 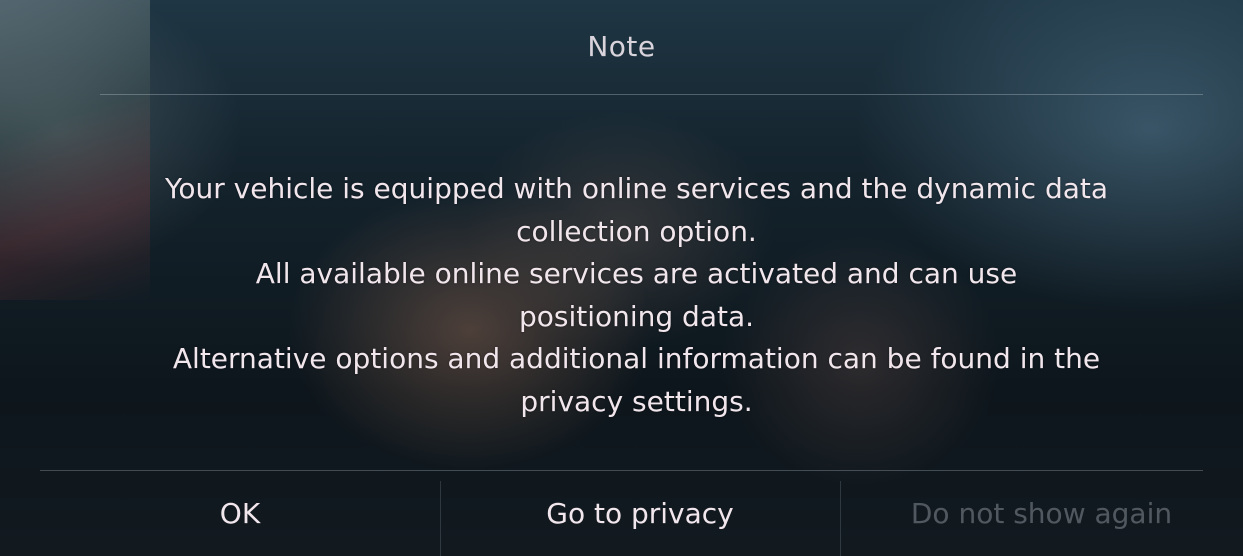 What do you see at coordinates (636, 316) in the screenshot?
I see `message-line: positioning data.` at bounding box center [636, 316].